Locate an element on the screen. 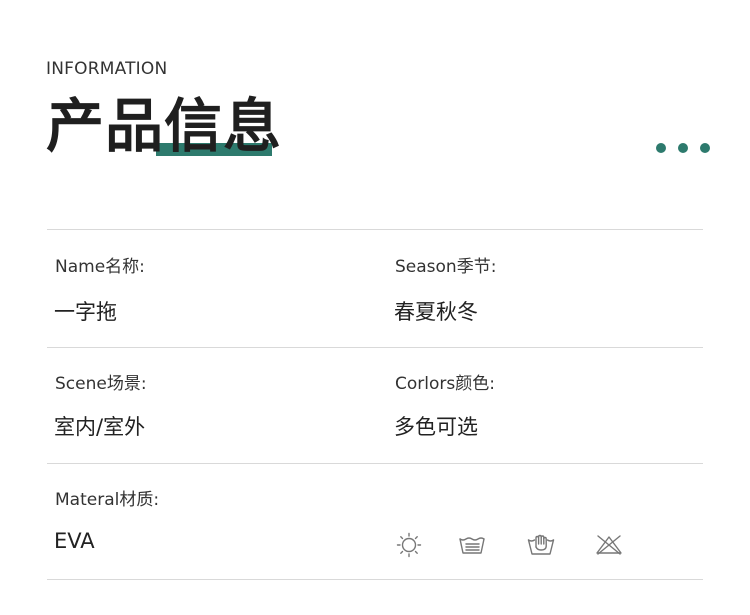  name-value: 一字拖 is located at coordinates (85, 312).